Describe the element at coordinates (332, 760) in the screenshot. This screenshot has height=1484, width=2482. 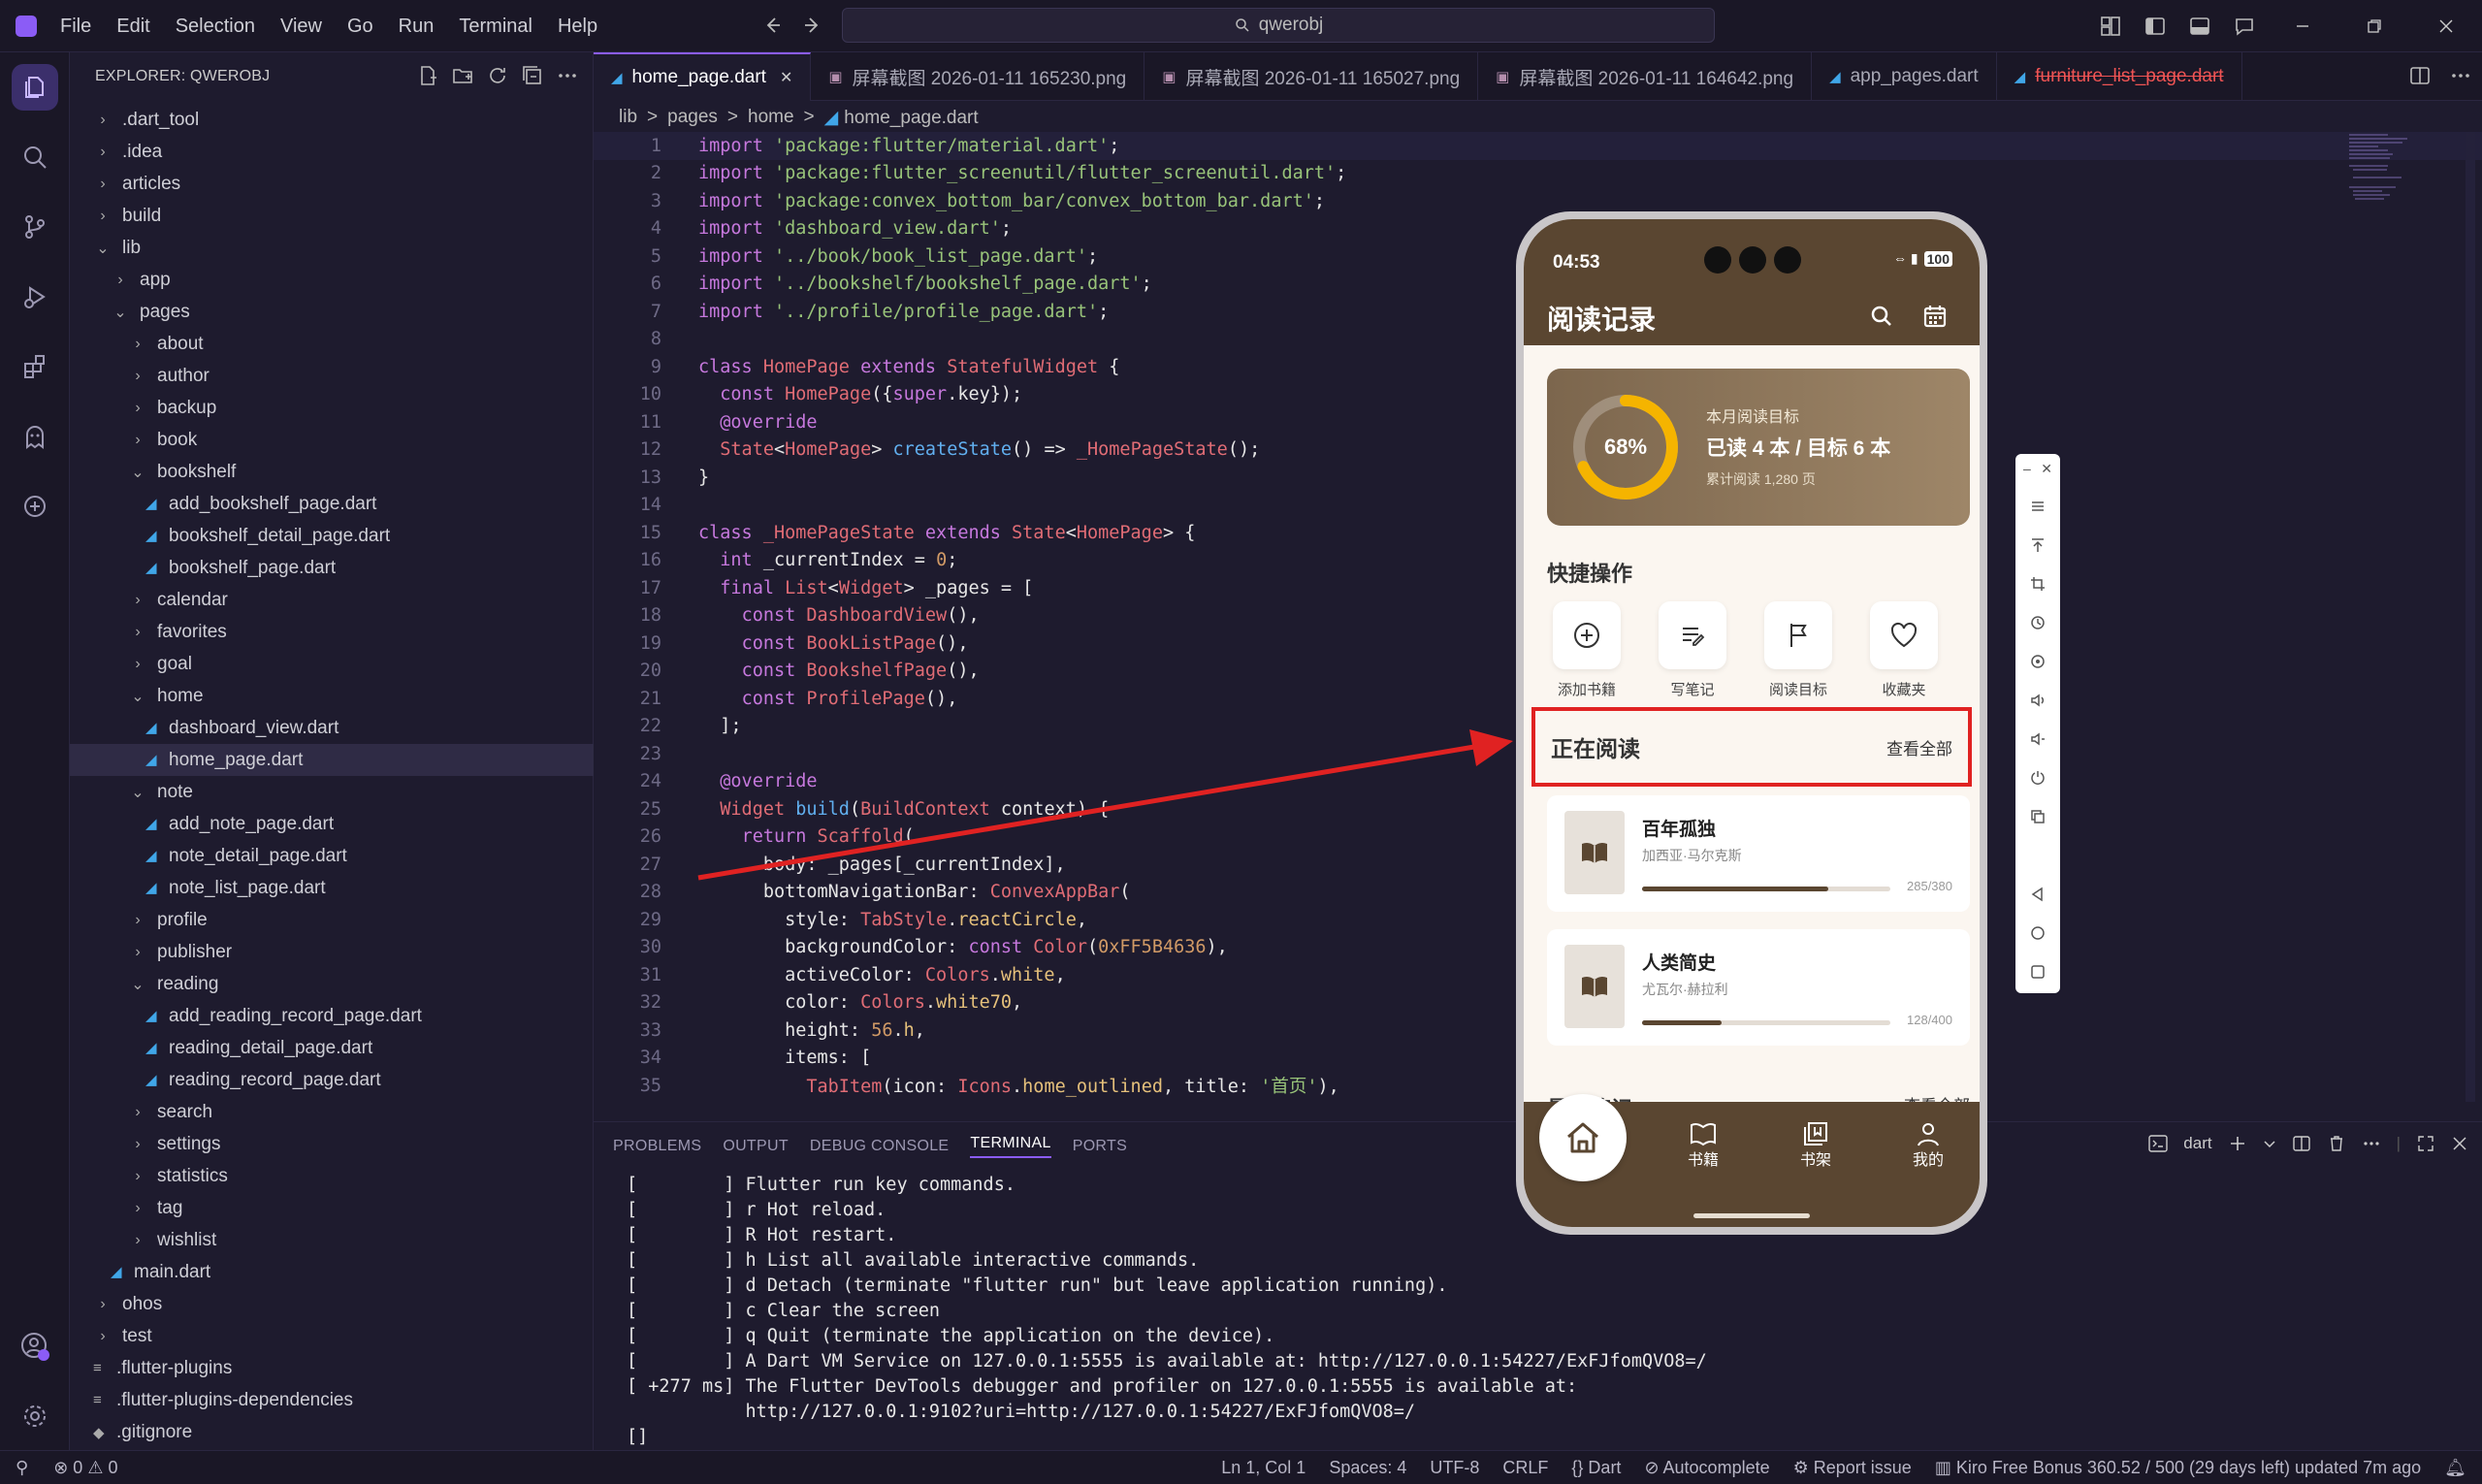
I see `tree-file: ◢ home_page.dart` at that location.